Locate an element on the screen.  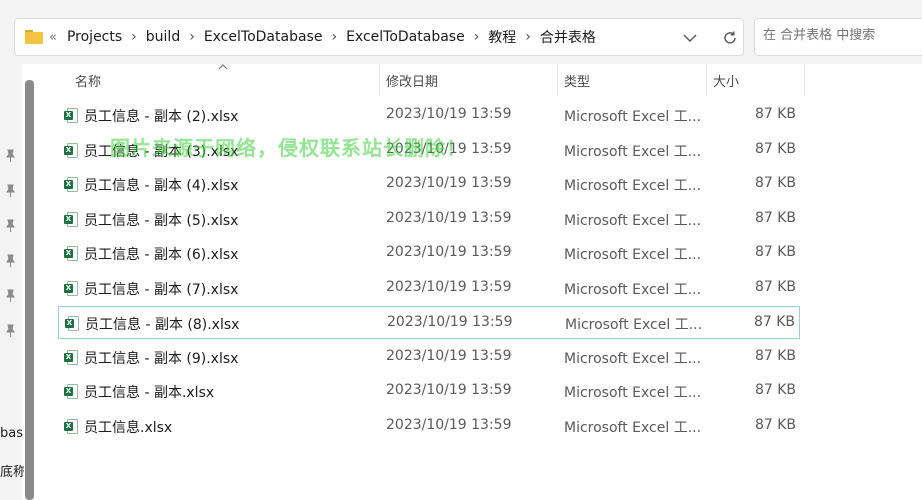
breadcrumb-item-projects: Projects is located at coordinates (94, 37).